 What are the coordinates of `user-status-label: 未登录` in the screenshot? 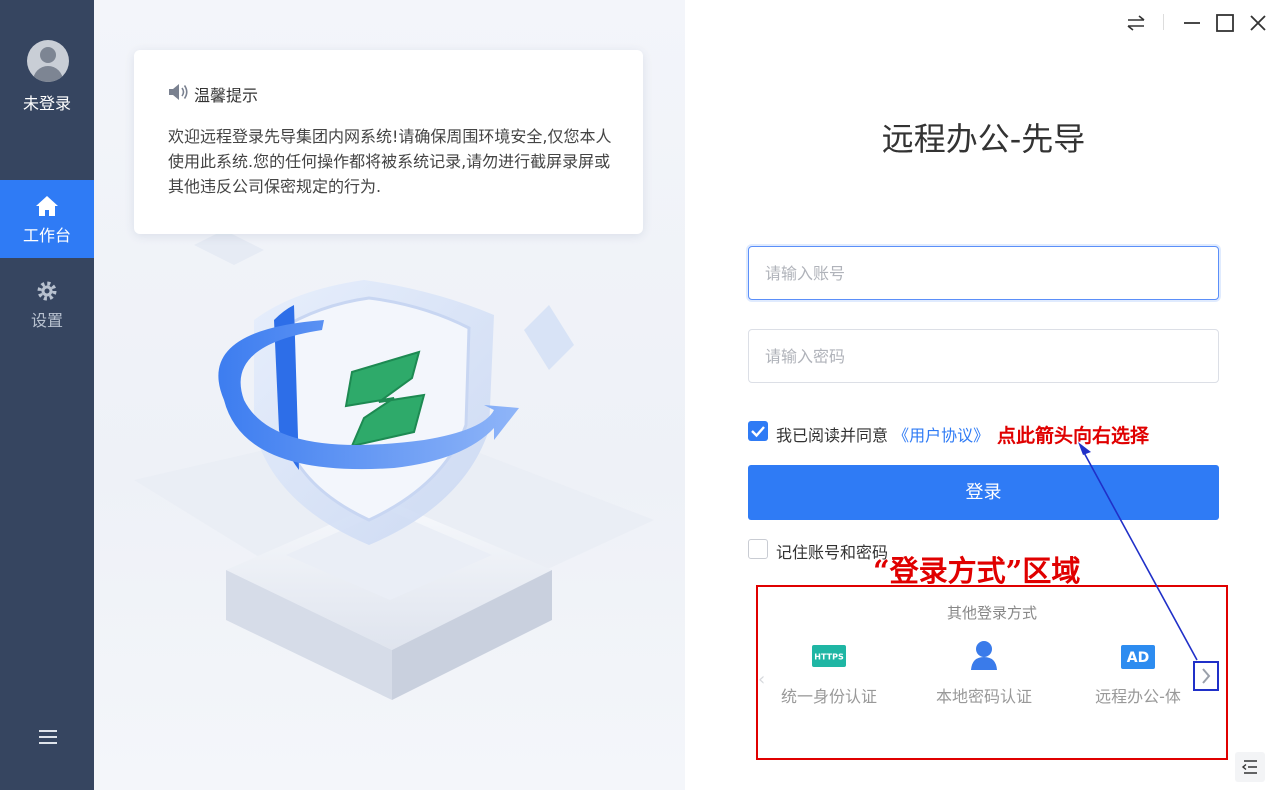 It's located at (46, 103).